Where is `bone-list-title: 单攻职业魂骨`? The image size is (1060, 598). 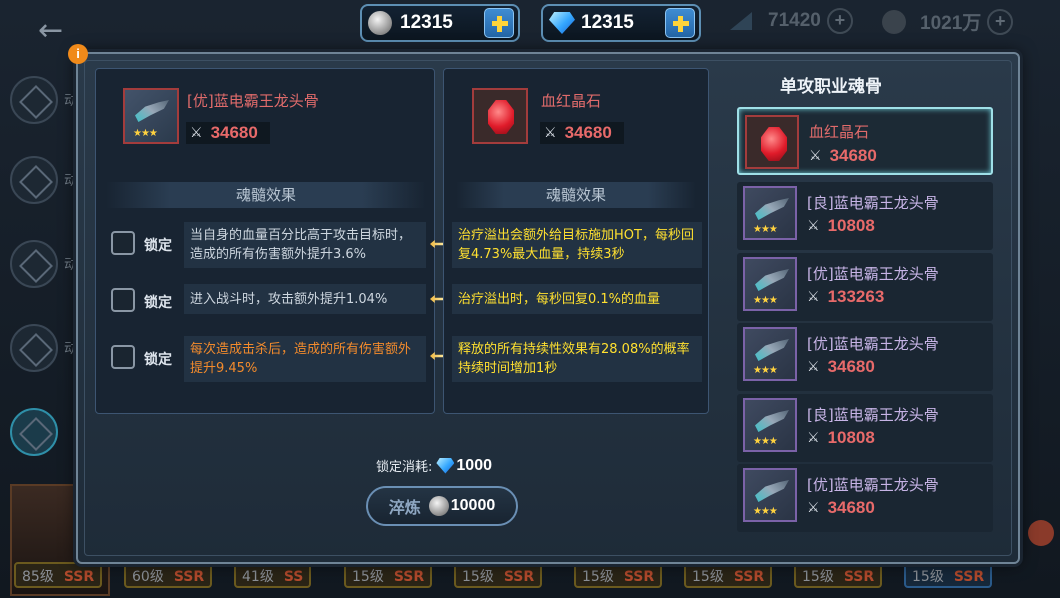 bone-list-title: 单攻职业魂骨 is located at coordinates (831, 87).